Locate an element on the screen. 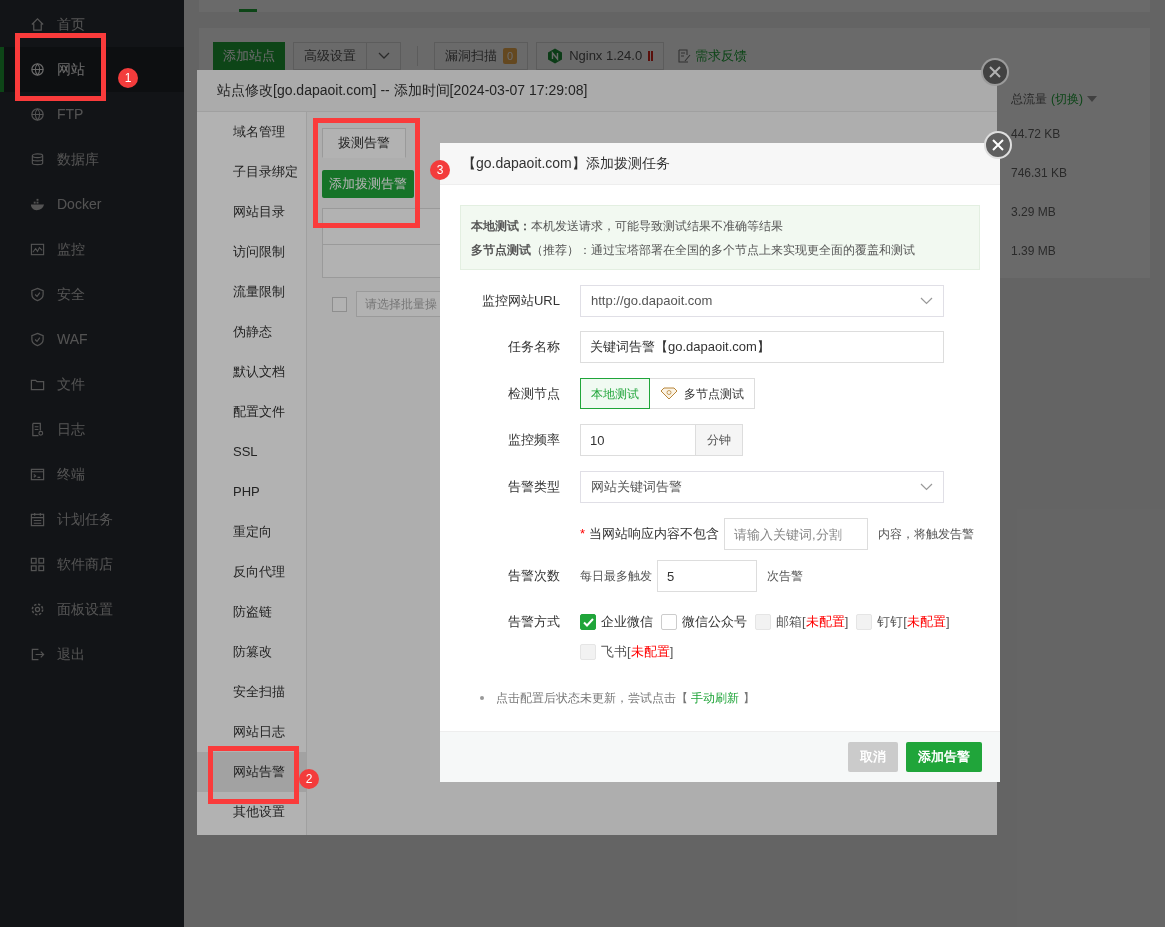  field-suffix: 次告警 is located at coordinates (785, 576).